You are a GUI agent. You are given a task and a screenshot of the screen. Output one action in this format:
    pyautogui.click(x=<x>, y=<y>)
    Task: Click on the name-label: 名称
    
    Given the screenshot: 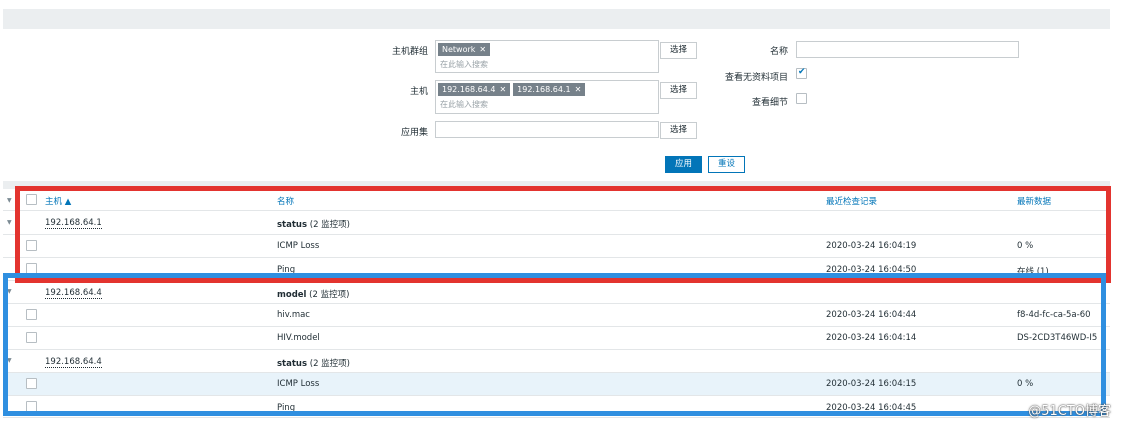 What is the action you would take?
    pyautogui.click(x=778, y=52)
    